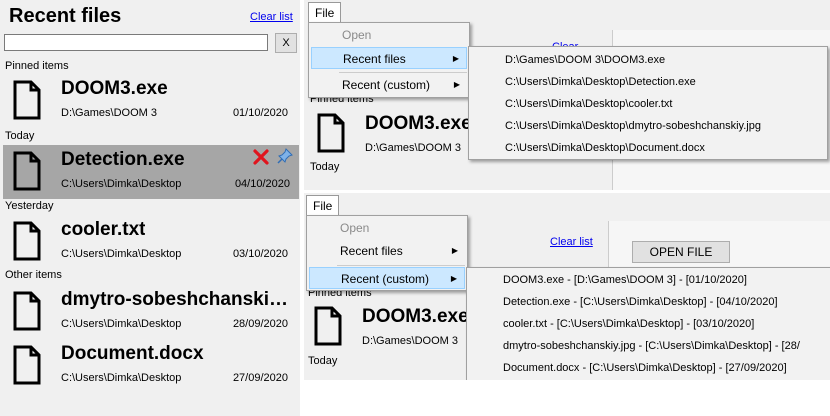 This screenshot has width=830, height=416. I want to click on pin-icon, so click(285, 156).